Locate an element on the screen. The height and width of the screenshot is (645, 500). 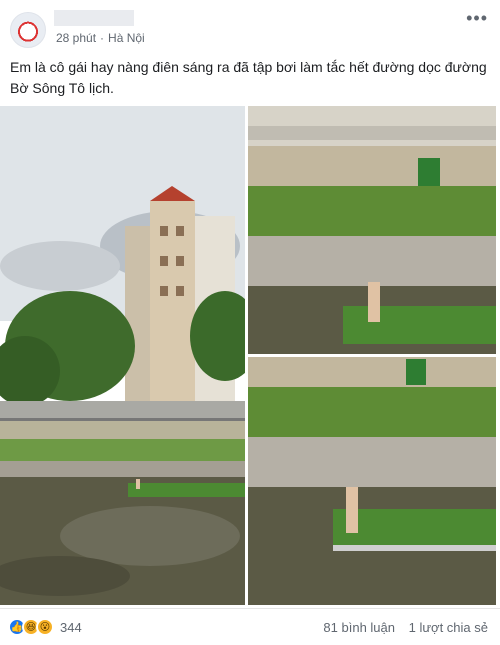
post-header: 28 phút · Hà Nội ••• is located at coordinates (250, 26).